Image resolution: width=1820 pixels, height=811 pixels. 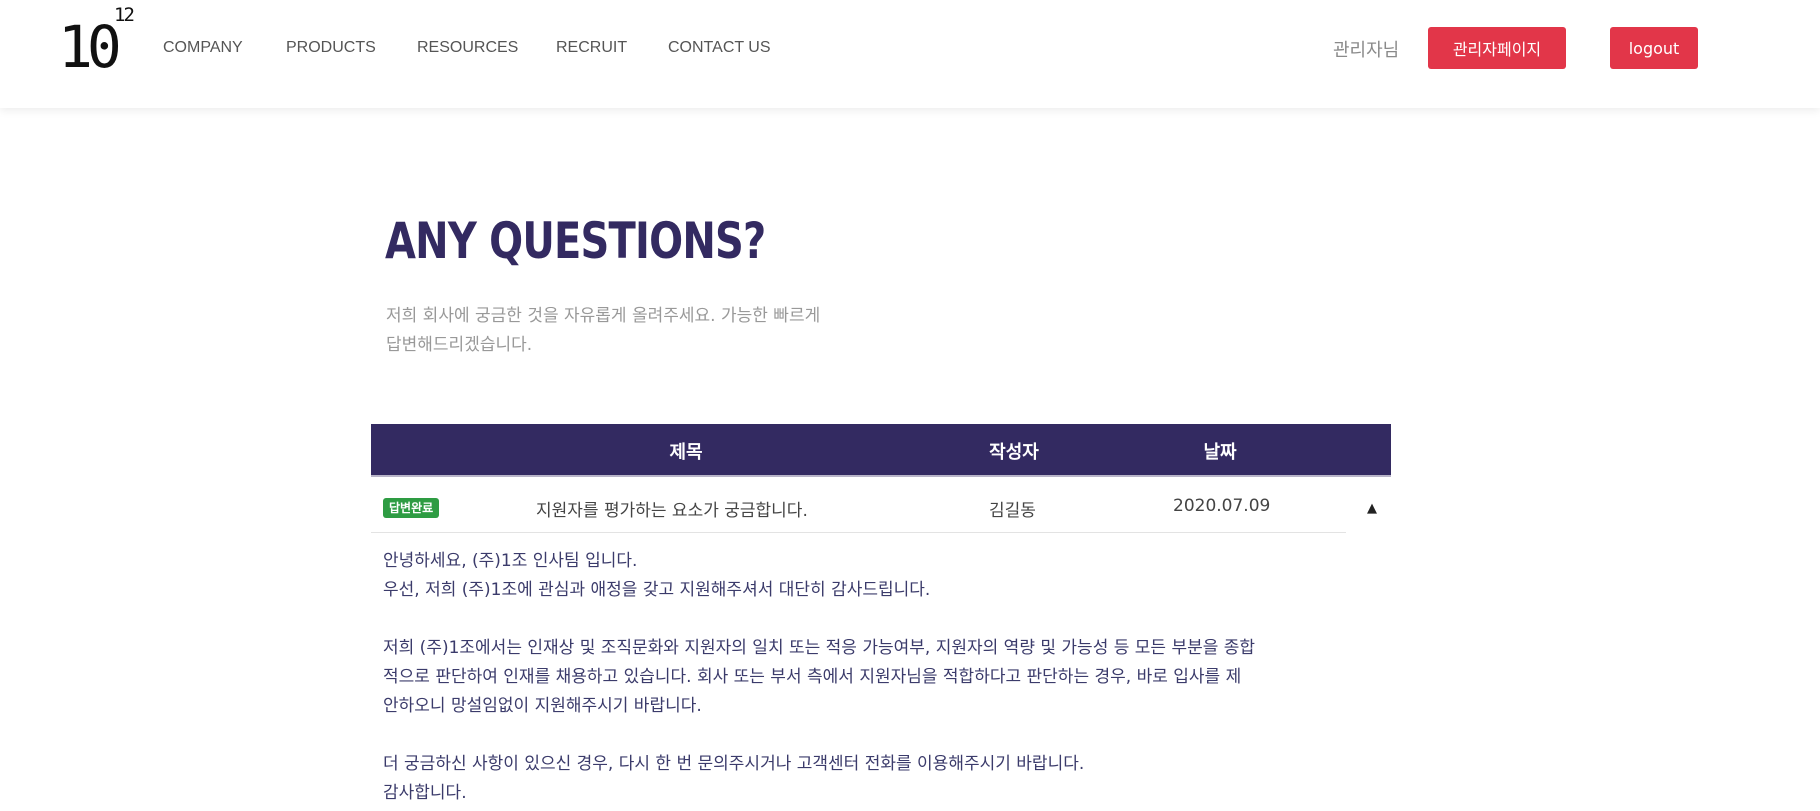 I want to click on nav-contact-us: CONTACT US, so click(x=719, y=48).